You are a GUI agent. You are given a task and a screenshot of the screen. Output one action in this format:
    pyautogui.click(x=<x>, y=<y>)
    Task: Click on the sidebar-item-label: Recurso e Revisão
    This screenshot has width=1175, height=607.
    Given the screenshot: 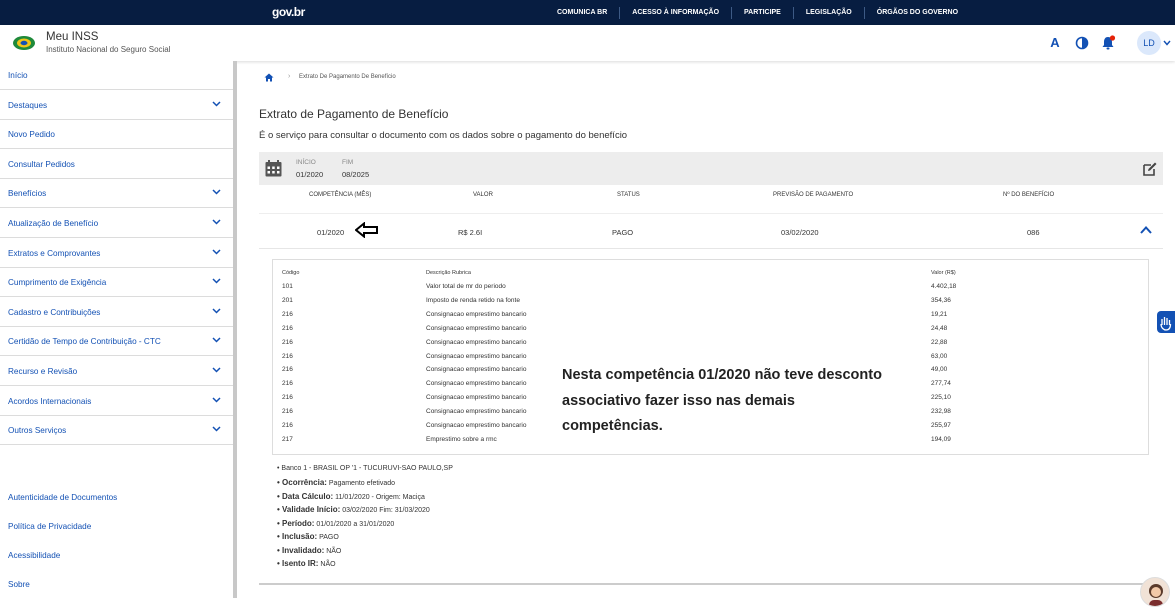 What is the action you would take?
    pyautogui.click(x=43, y=371)
    